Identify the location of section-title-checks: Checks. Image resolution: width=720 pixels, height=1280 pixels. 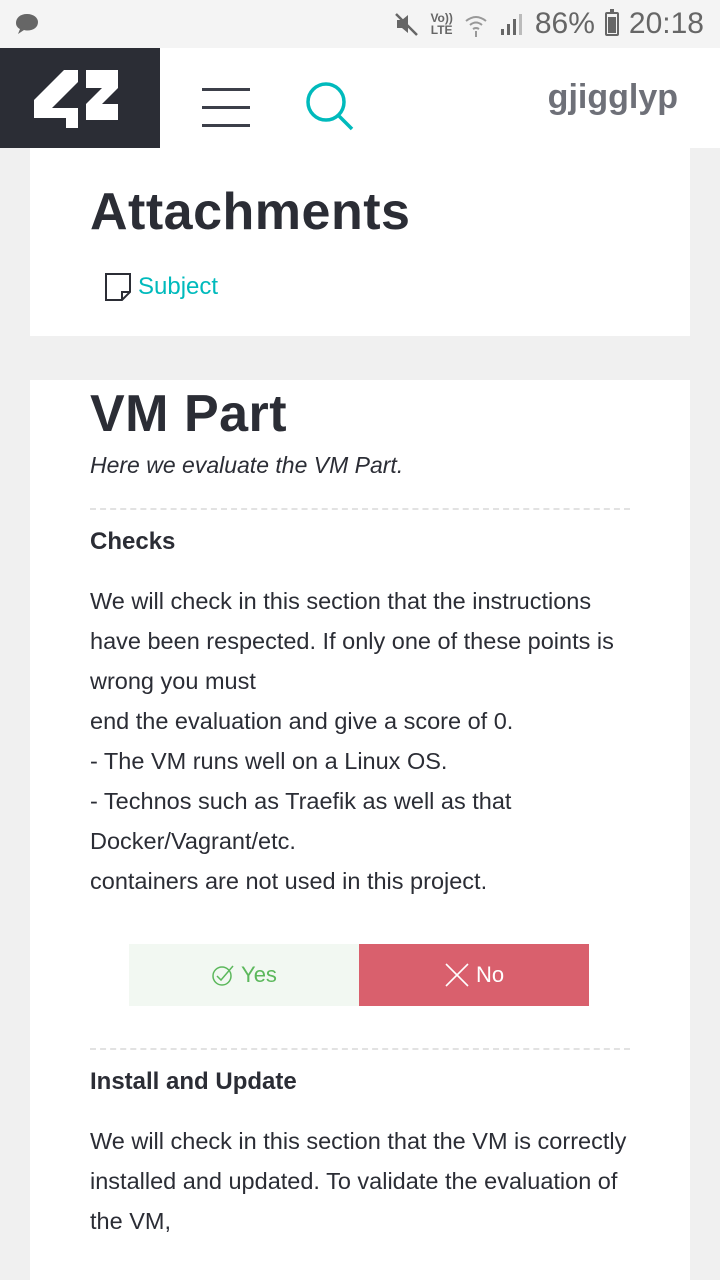
(133, 541).